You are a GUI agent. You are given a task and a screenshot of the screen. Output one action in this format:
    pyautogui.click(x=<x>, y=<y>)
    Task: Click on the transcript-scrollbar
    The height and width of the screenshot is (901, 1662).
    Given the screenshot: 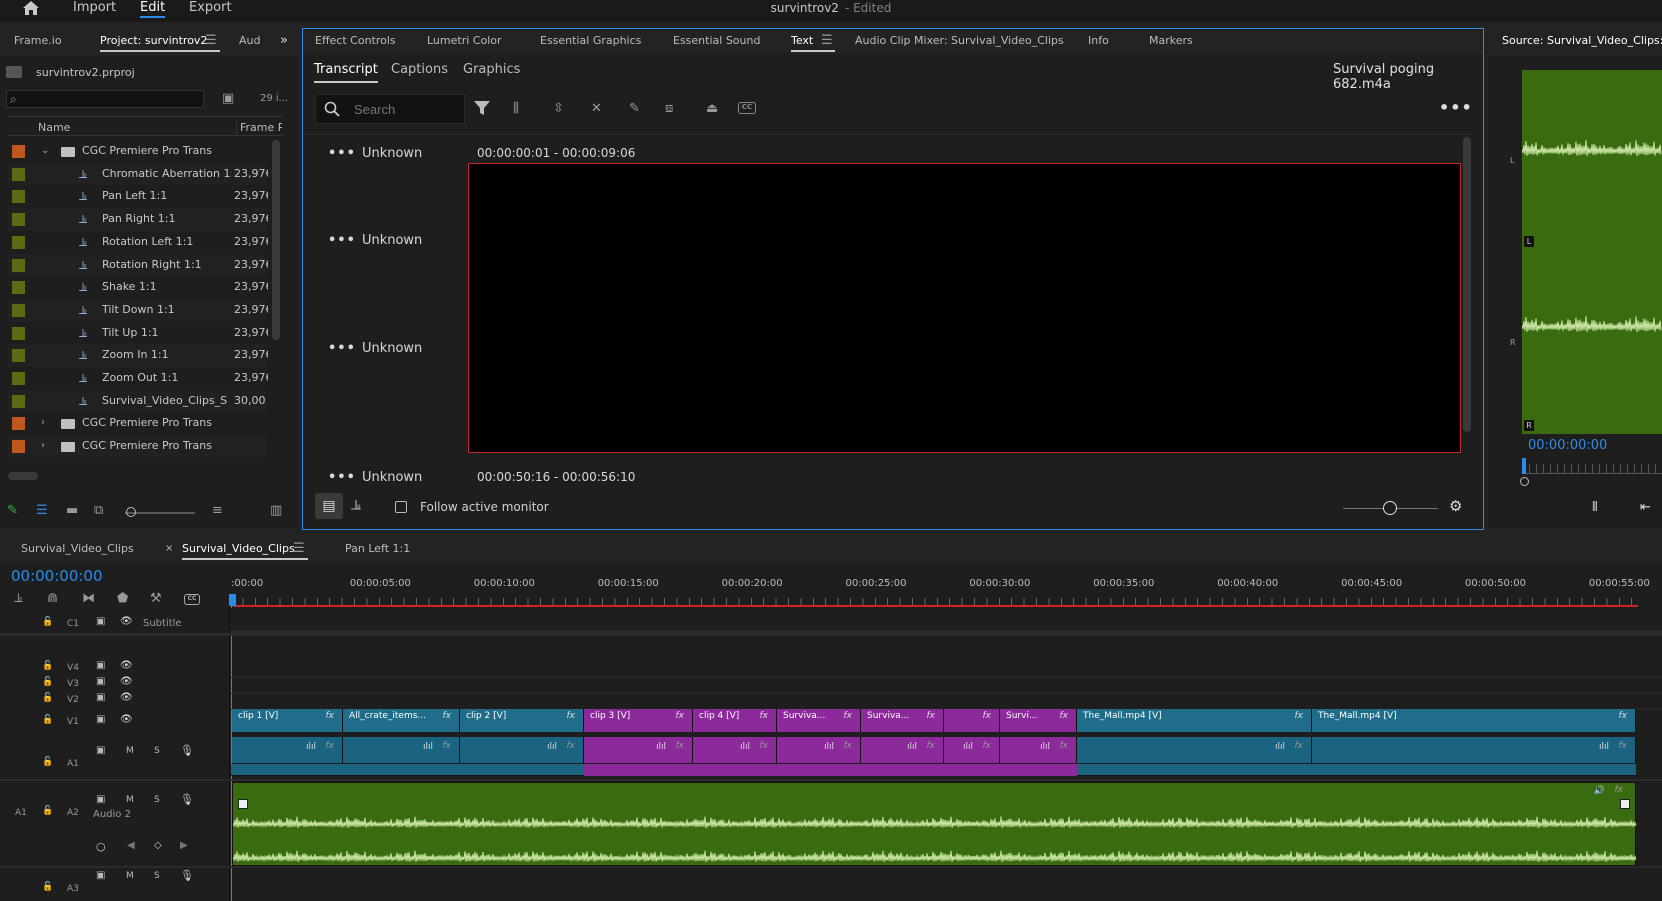 What is the action you would take?
    pyautogui.click(x=1467, y=284)
    